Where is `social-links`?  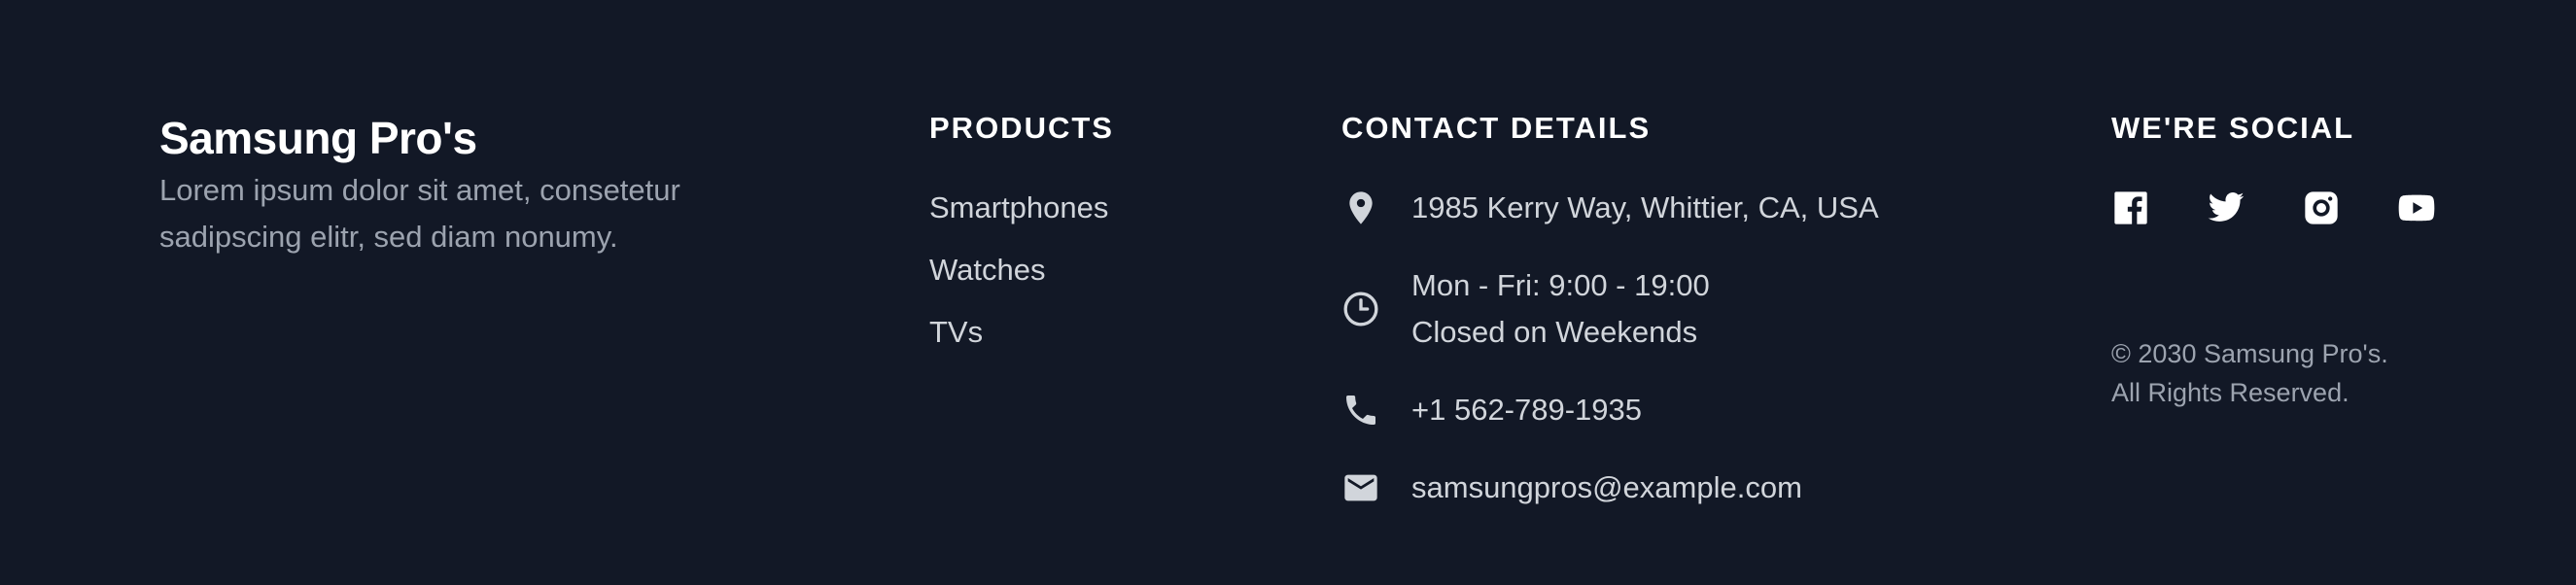 social-links is located at coordinates (2315, 208).